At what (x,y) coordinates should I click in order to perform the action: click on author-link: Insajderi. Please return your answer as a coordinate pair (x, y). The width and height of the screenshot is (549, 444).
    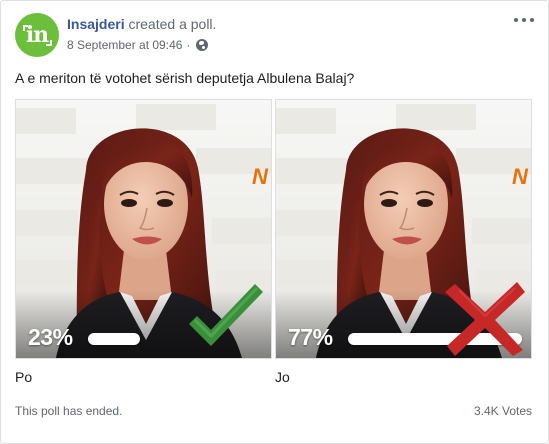
    Looking at the image, I should click on (96, 24).